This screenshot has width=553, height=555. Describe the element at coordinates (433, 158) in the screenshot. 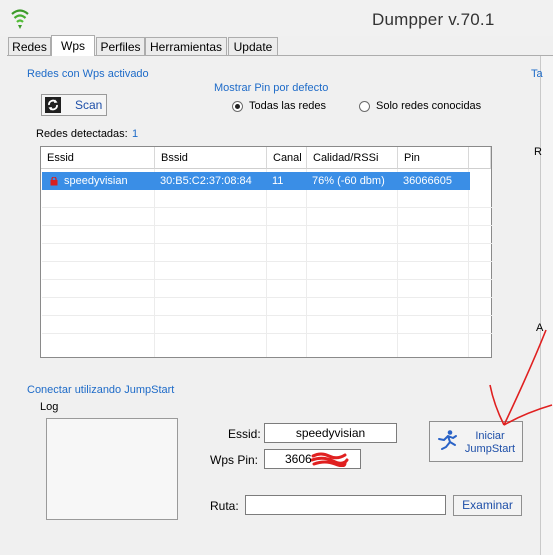

I see `column-header-pin: Pin` at that location.